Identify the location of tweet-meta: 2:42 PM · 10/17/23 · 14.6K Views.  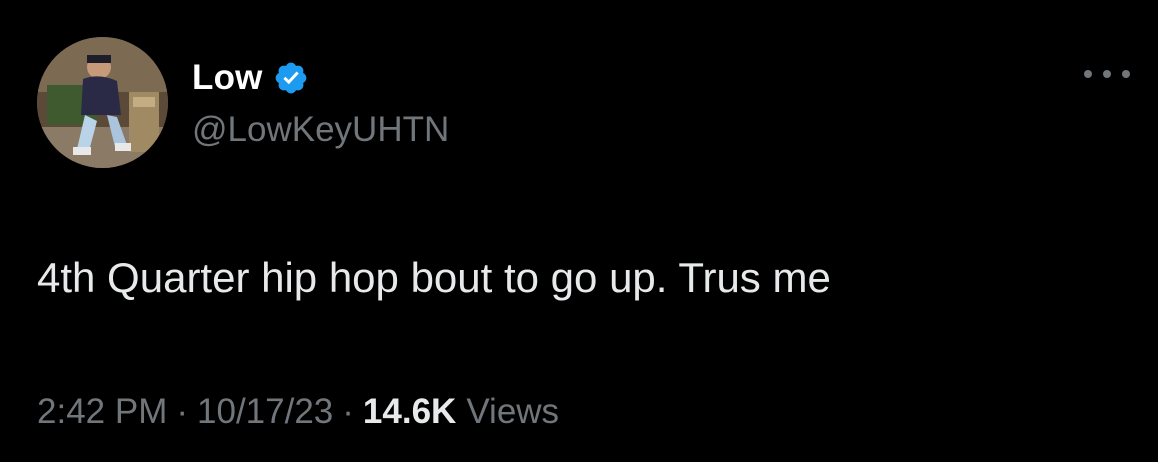
(298, 412).